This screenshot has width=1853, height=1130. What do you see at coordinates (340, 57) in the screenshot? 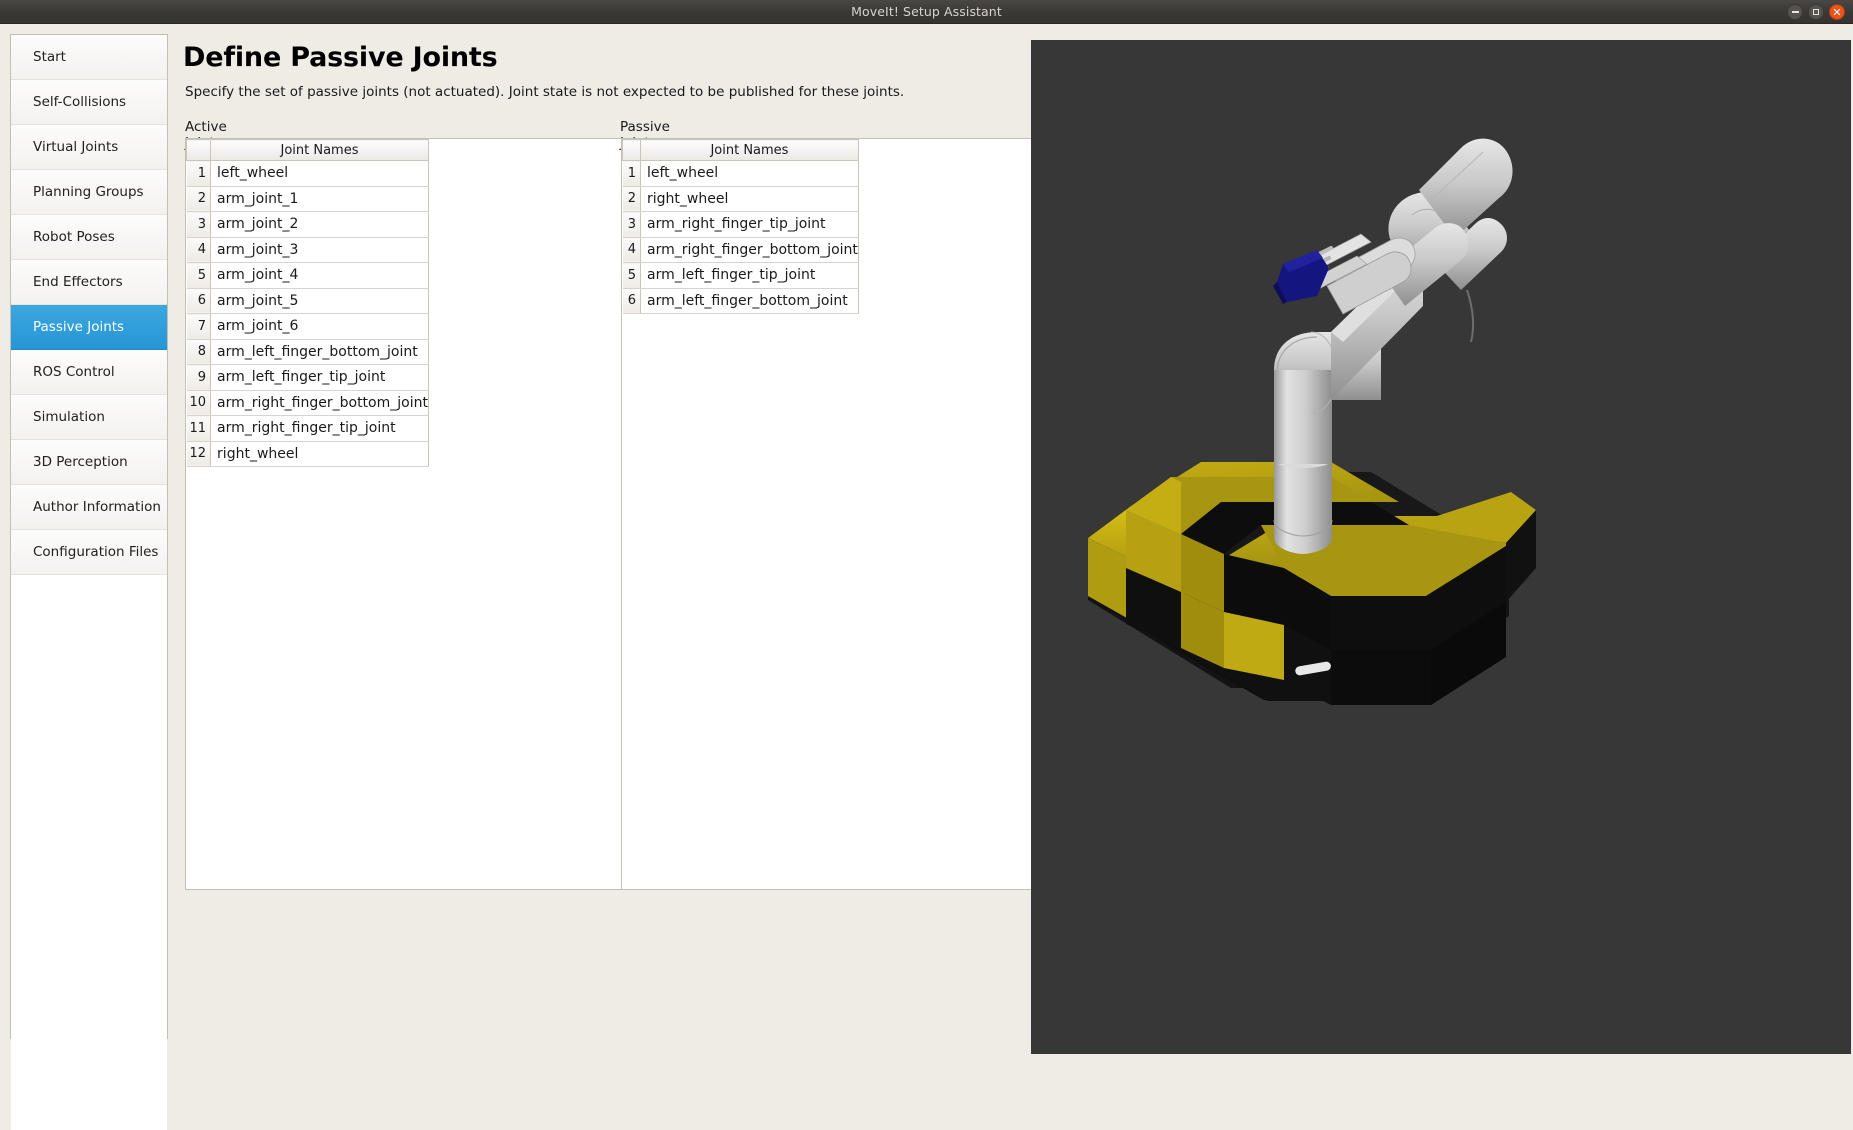
I see `page-title: Define Passive Joints` at bounding box center [340, 57].